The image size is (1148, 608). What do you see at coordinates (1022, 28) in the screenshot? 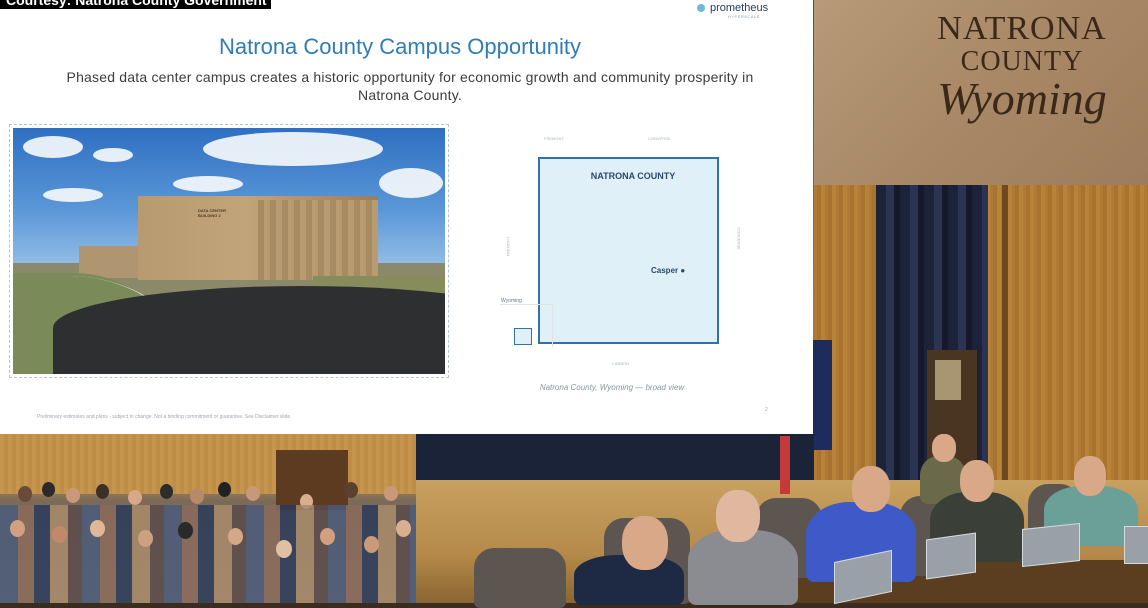
I see `crest-line-1: NATRONA` at bounding box center [1022, 28].